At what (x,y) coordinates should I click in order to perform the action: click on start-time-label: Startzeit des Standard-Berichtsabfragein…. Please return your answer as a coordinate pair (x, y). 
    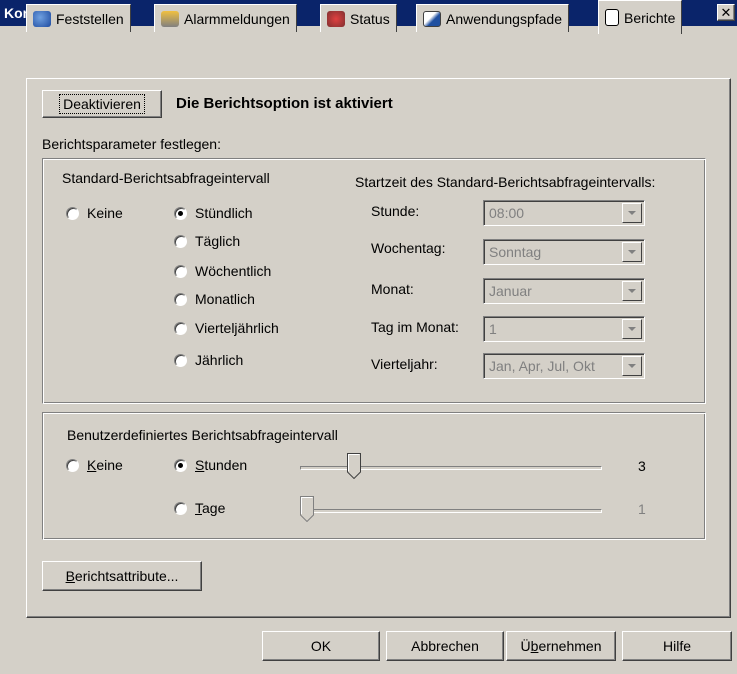
    Looking at the image, I should click on (505, 182).